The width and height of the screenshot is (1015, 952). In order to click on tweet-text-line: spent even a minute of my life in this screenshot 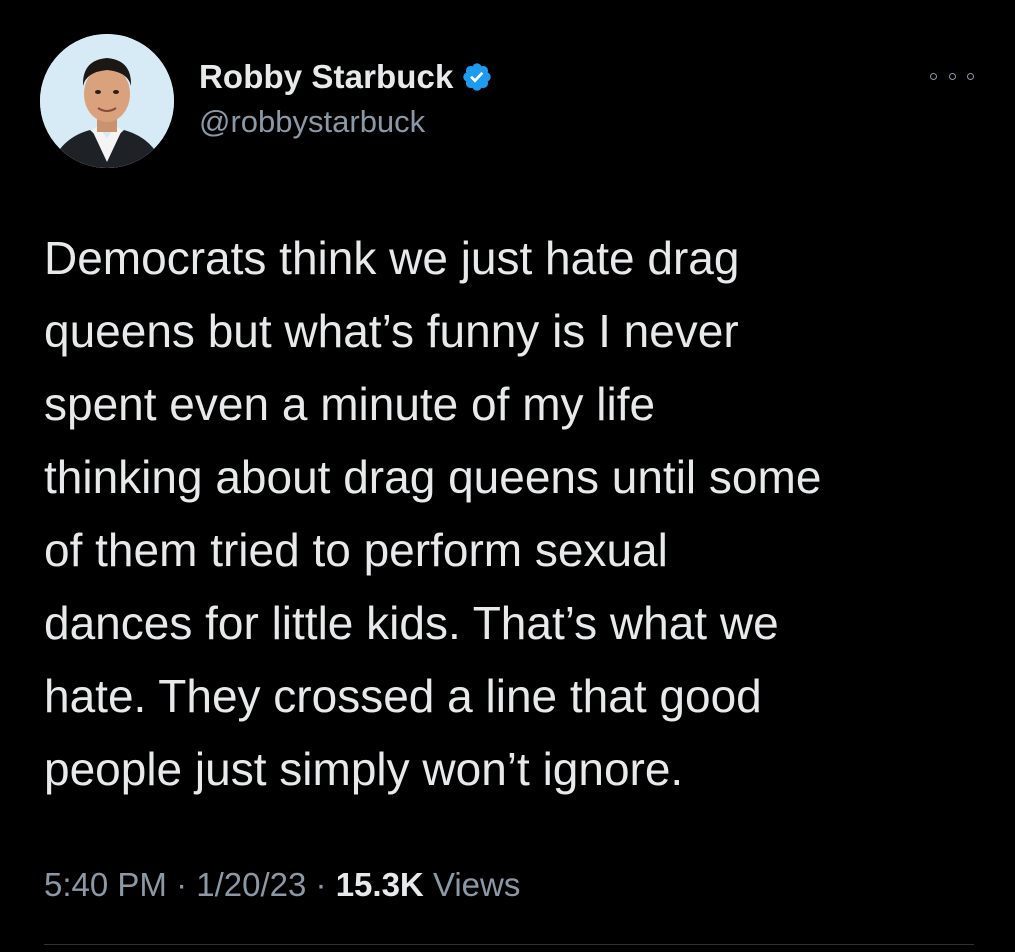, I will do `click(350, 404)`.